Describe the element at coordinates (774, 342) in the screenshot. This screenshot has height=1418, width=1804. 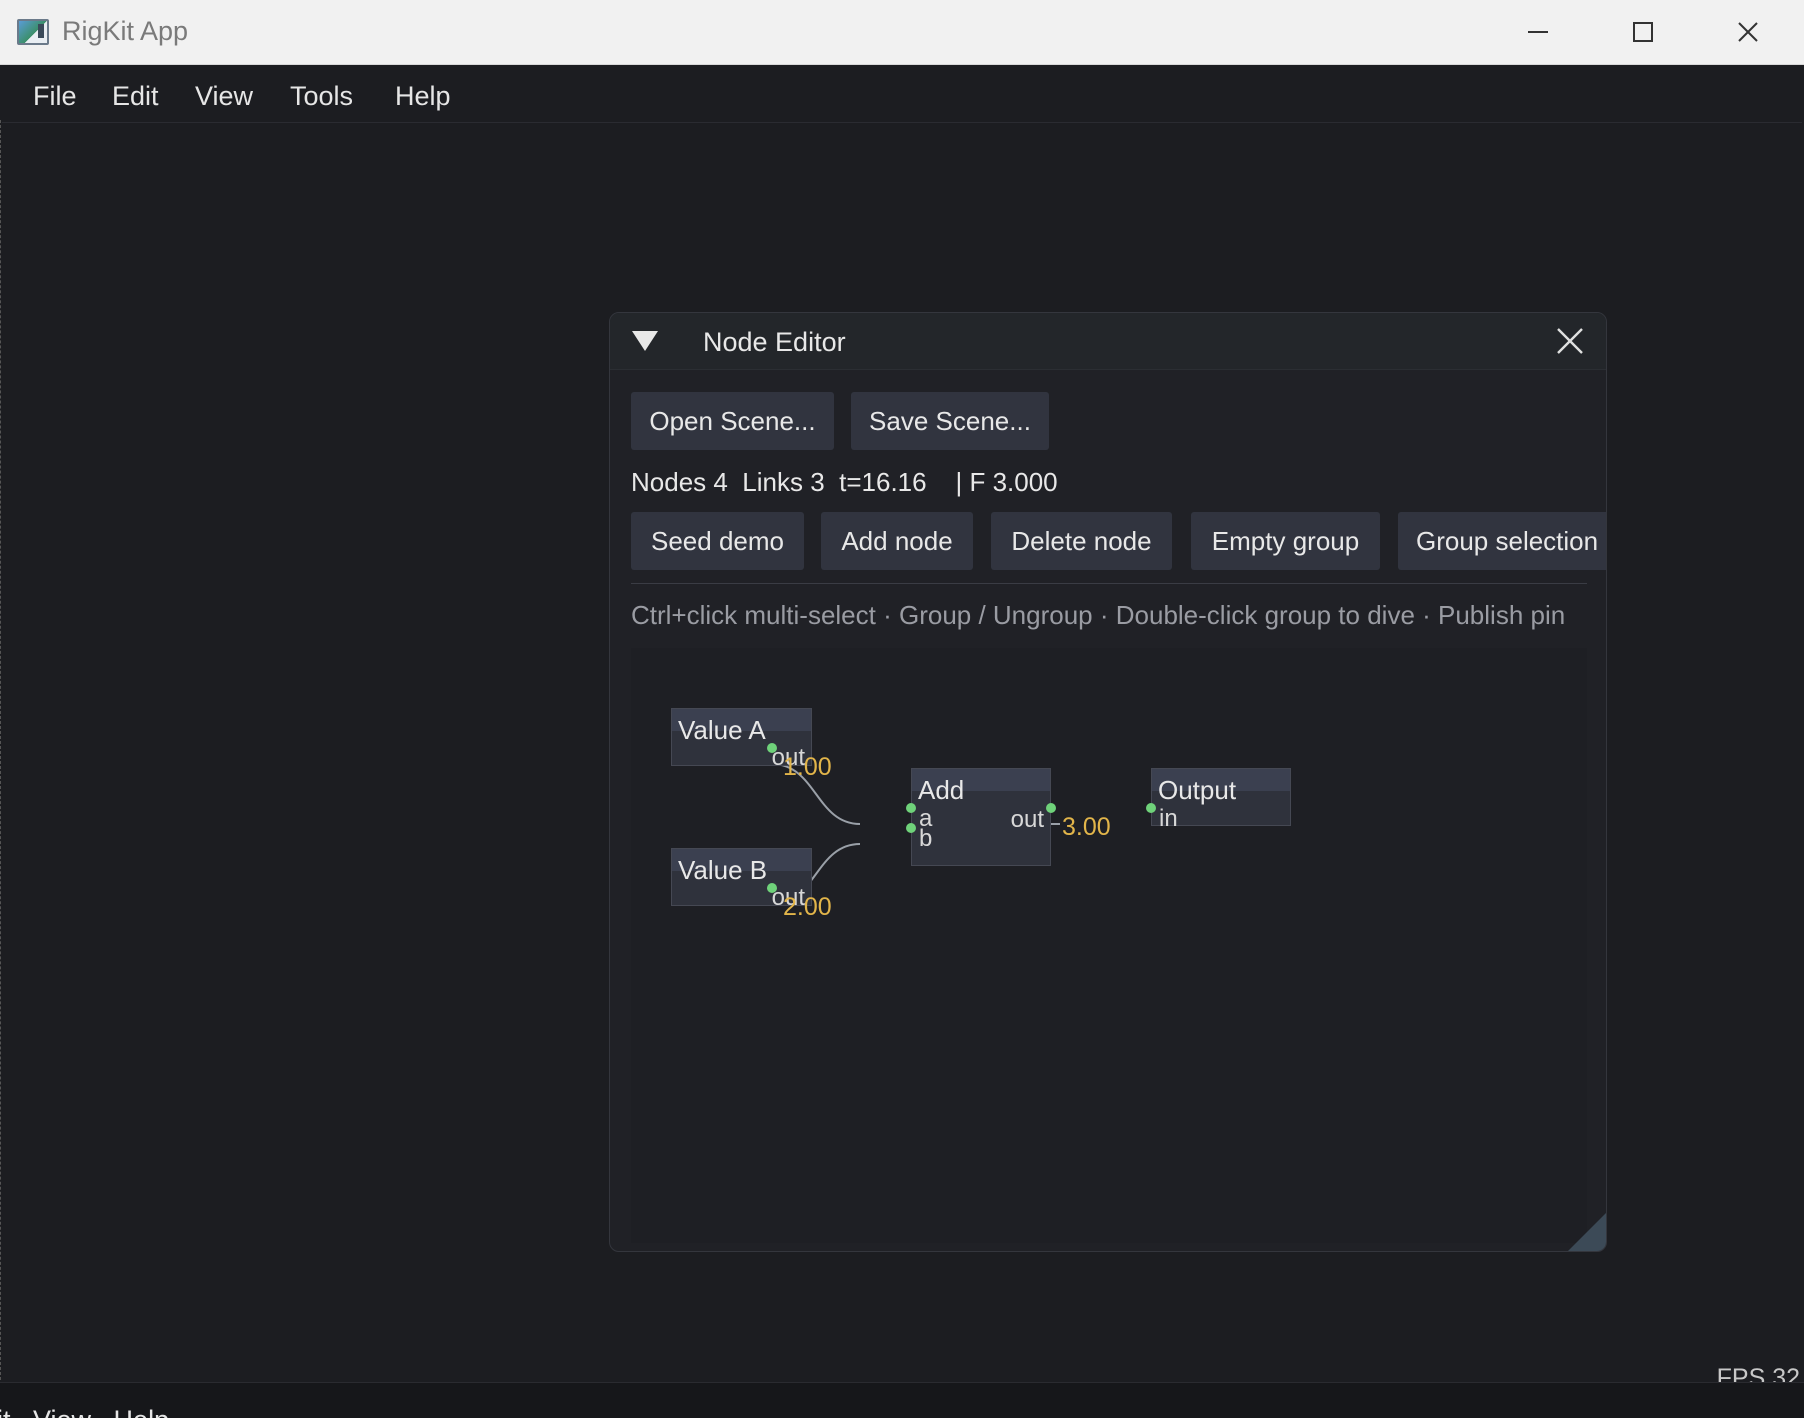
I see `panel-title: Node Editor` at that location.